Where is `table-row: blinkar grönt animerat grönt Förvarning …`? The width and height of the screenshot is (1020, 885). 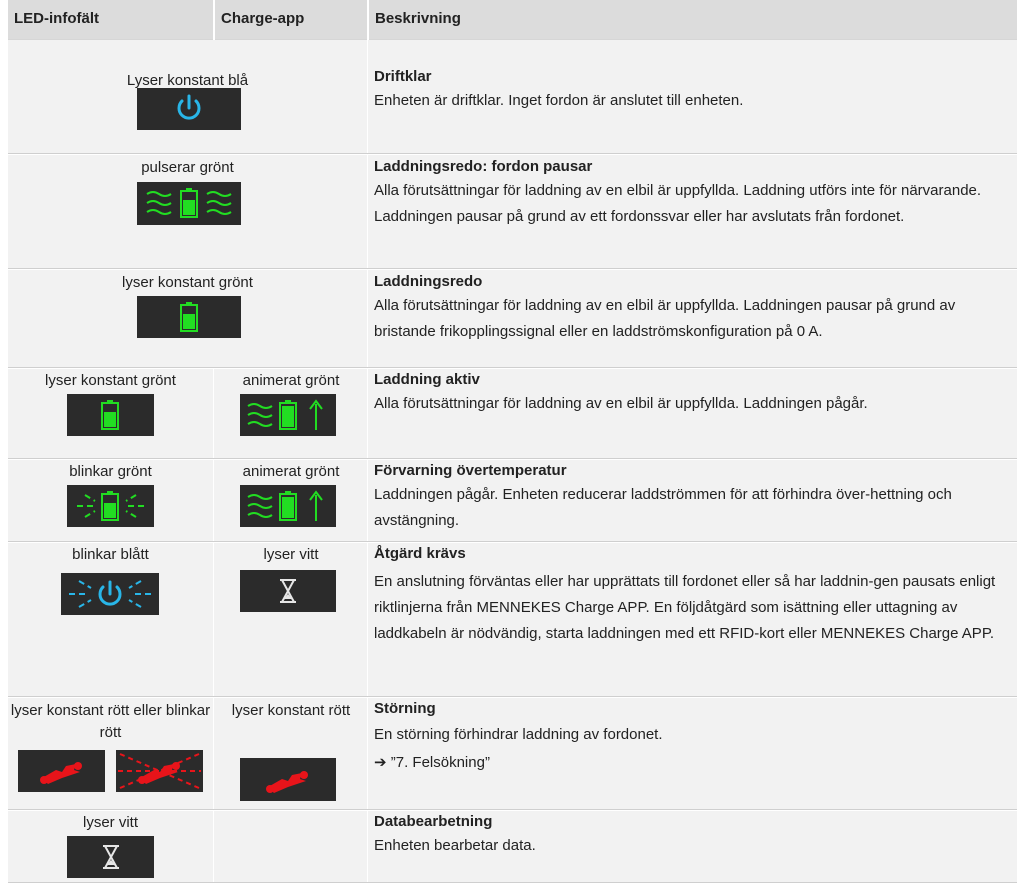
table-row: blinkar grönt animerat grönt Förvarning … is located at coordinates (512, 501).